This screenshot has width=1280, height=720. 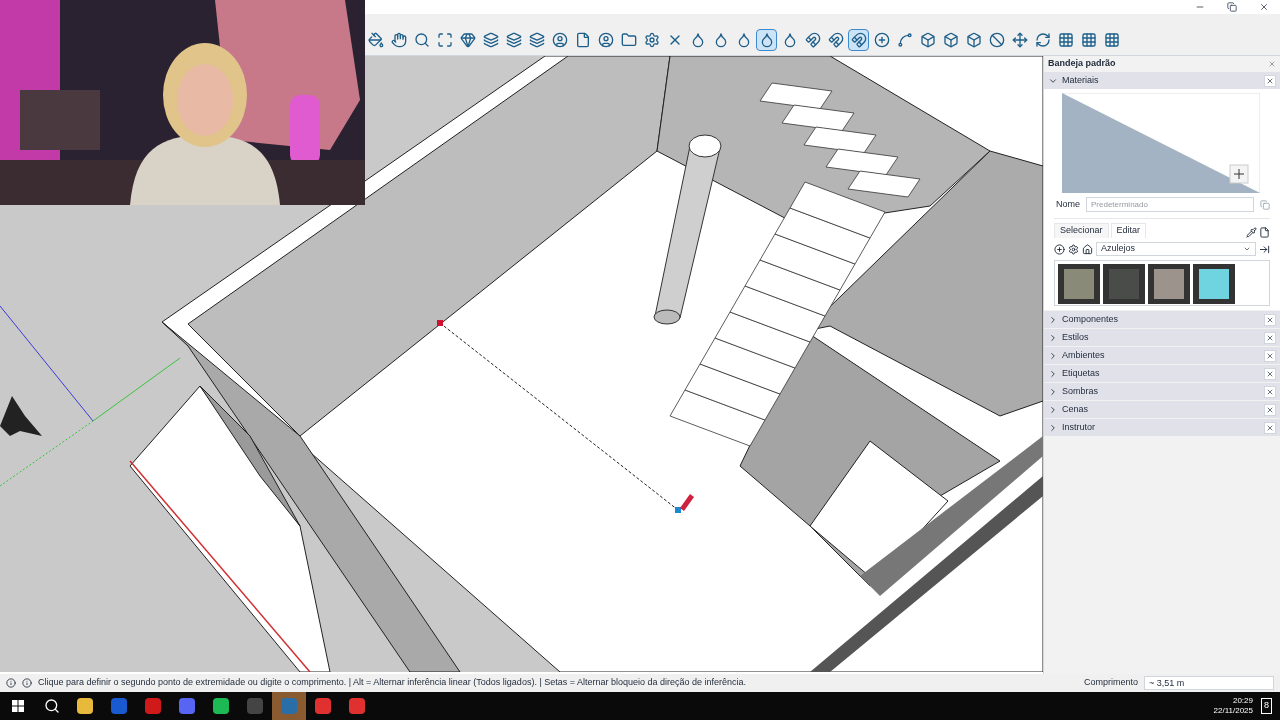 I want to click on section-header: Componentes, so click(x=1162, y=319).